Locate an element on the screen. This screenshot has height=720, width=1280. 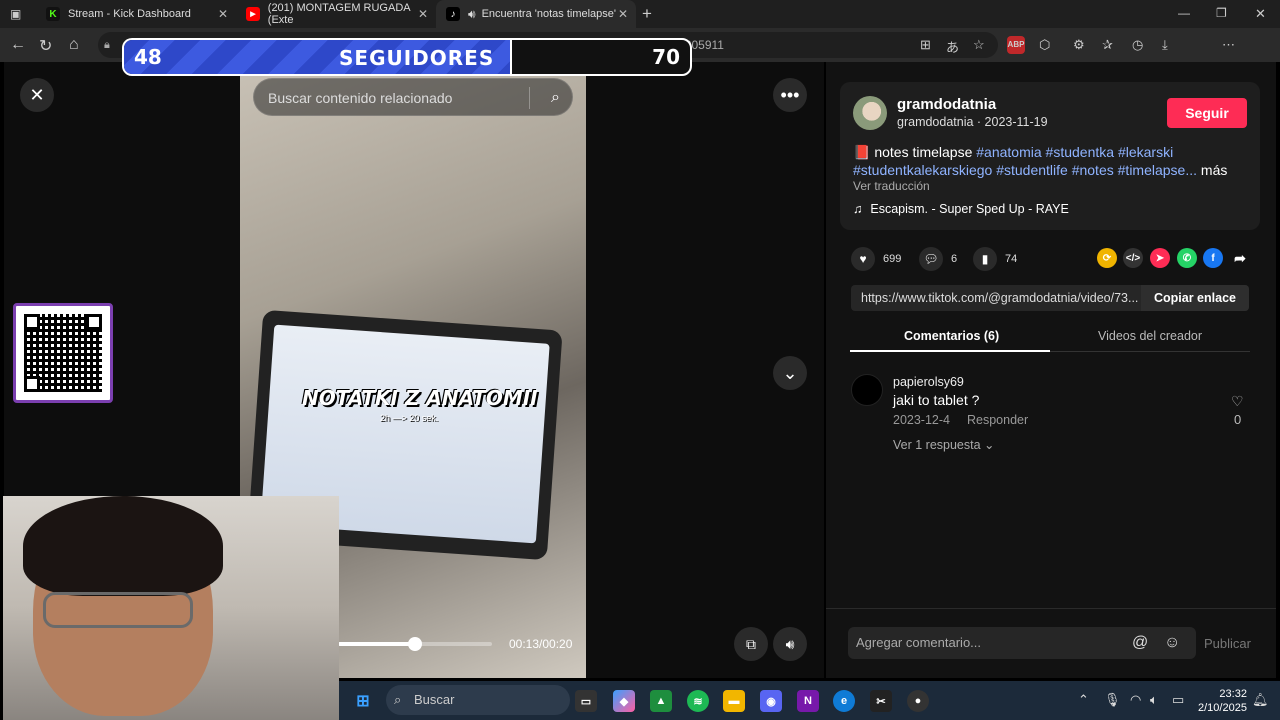
facebook-icon: f is located at coordinates (1213, 258).